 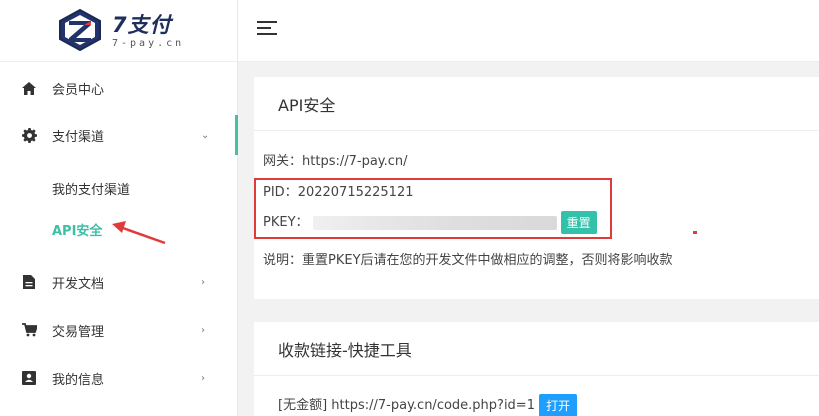 What do you see at coordinates (119, 378) in the screenshot?
I see `sidebar-item-my-info: 我的信息 ›` at bounding box center [119, 378].